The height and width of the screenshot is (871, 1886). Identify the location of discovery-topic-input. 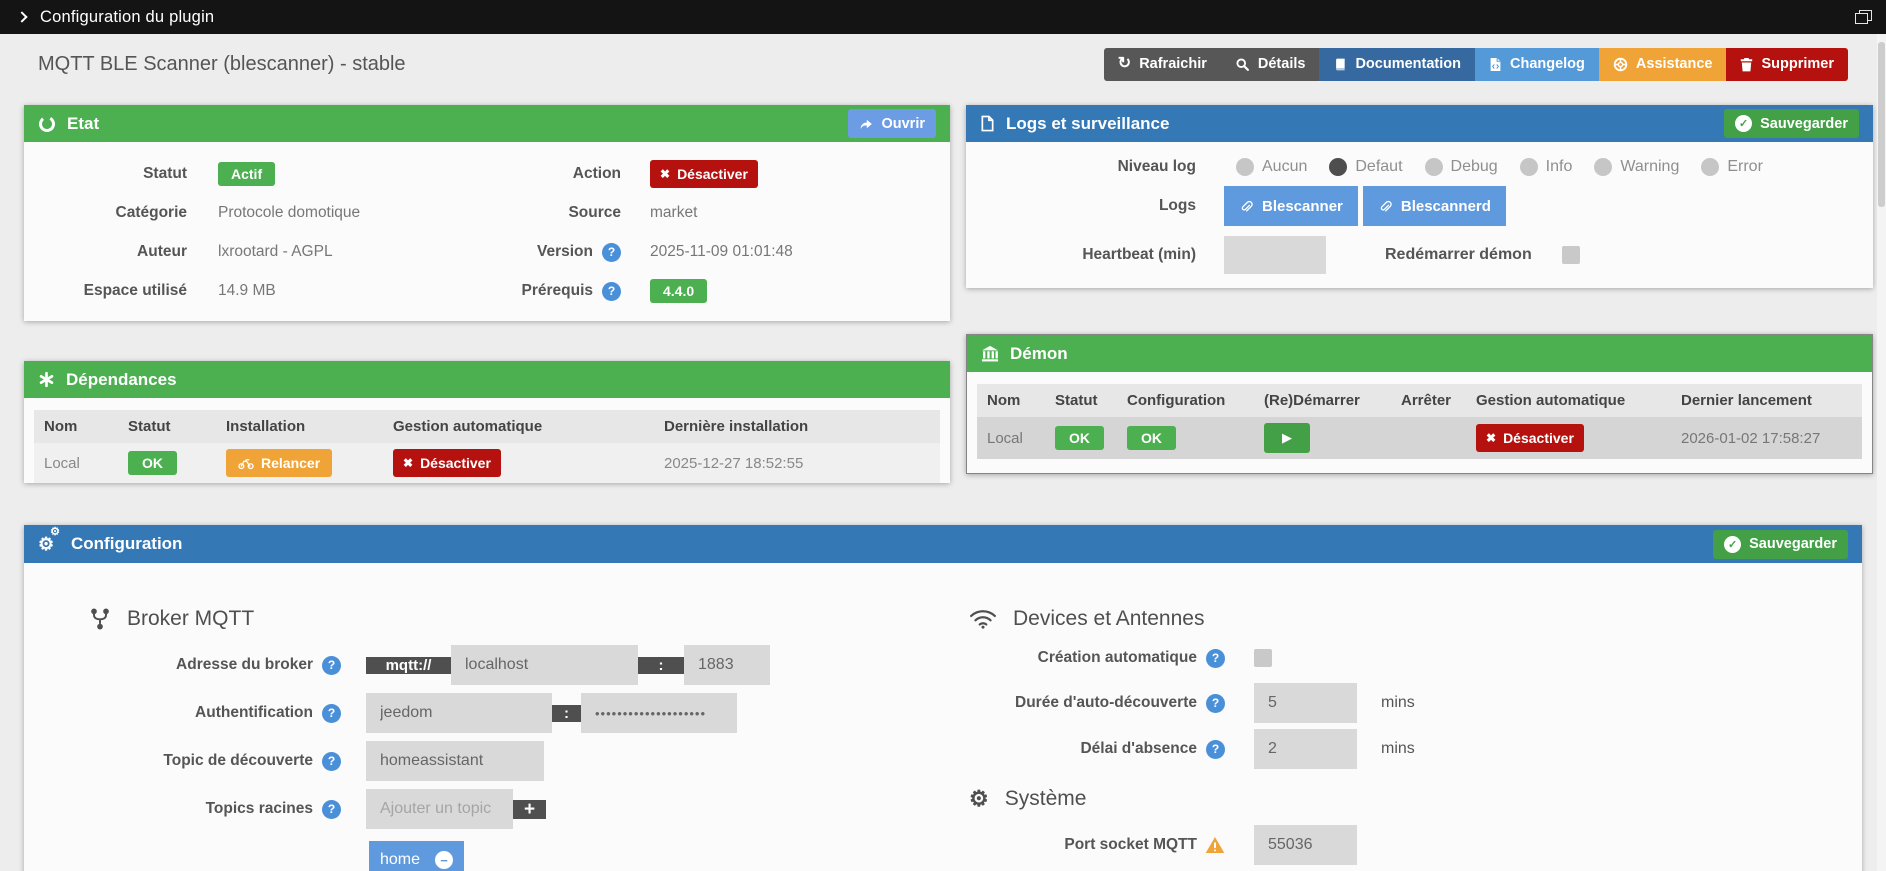
(455, 761).